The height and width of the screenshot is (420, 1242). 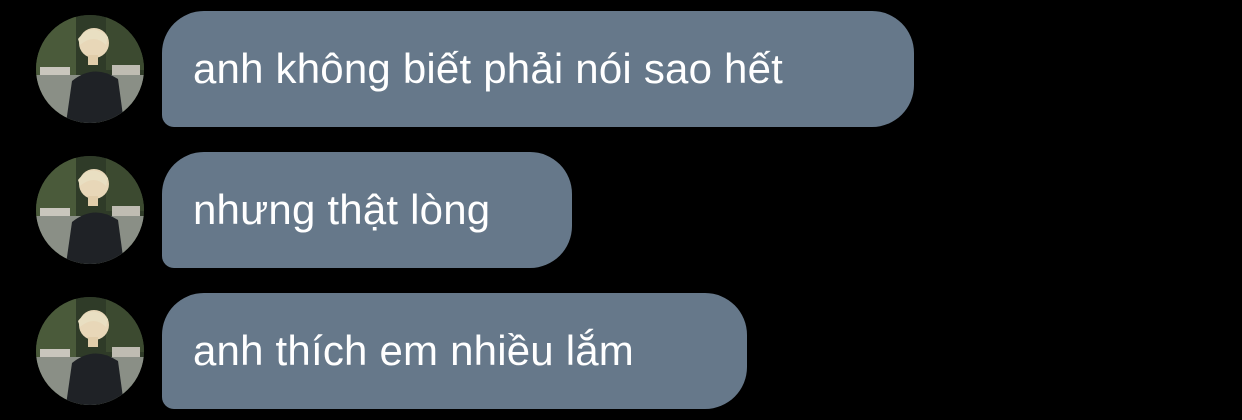 What do you see at coordinates (413, 350) in the screenshot?
I see `message-text: anh thích em nhiều lắm` at bounding box center [413, 350].